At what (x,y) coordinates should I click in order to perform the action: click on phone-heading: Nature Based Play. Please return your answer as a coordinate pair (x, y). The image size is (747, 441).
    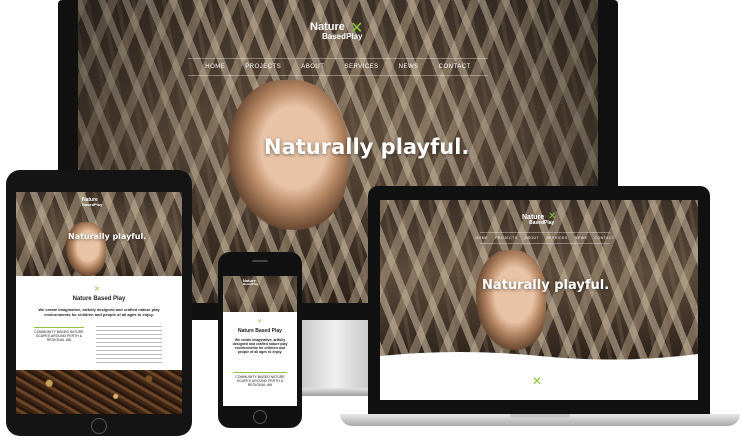
    Looking at the image, I should click on (260, 331).